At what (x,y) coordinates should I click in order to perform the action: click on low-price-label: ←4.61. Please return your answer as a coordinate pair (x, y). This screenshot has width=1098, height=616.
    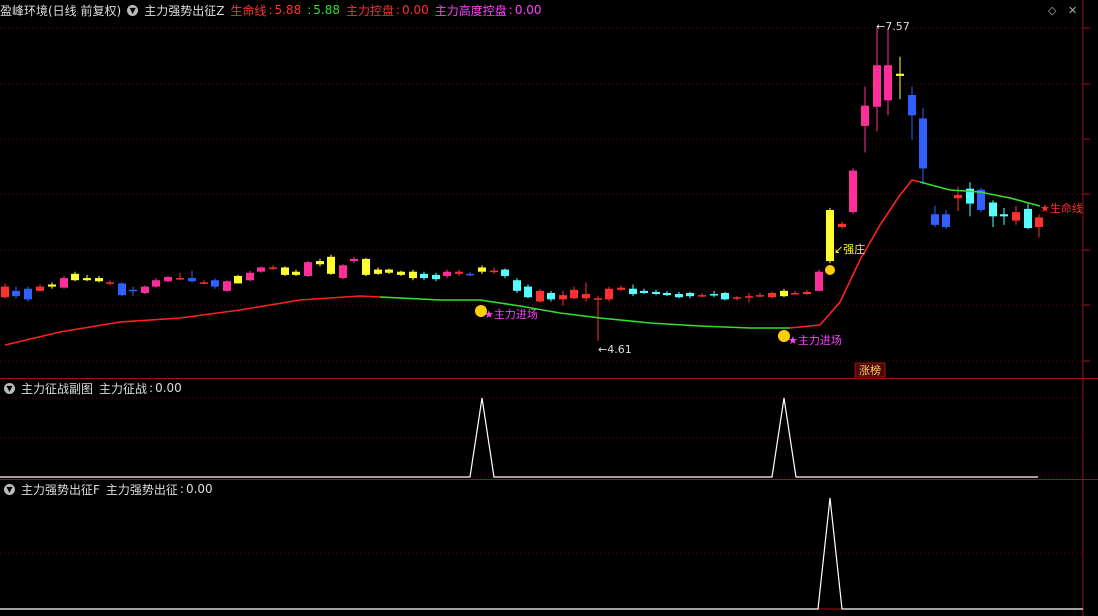
    Looking at the image, I should click on (615, 349).